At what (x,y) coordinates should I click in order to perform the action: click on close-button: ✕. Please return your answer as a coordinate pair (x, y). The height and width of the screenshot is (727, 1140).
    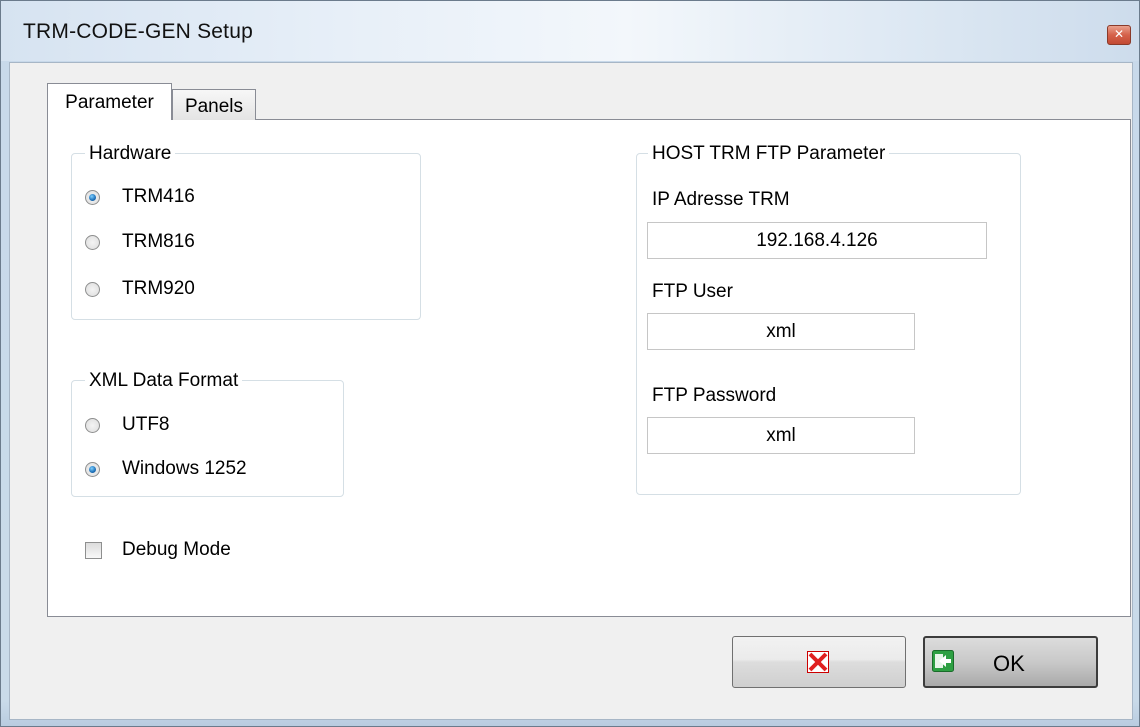
    Looking at the image, I should click on (1119, 35).